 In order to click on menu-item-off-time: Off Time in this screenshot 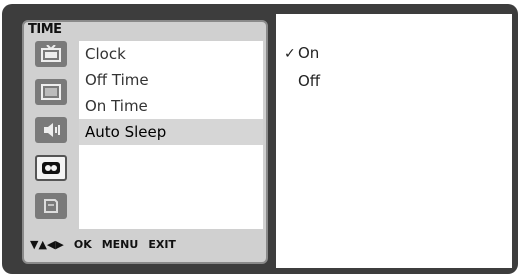, I will do `click(171, 80)`.